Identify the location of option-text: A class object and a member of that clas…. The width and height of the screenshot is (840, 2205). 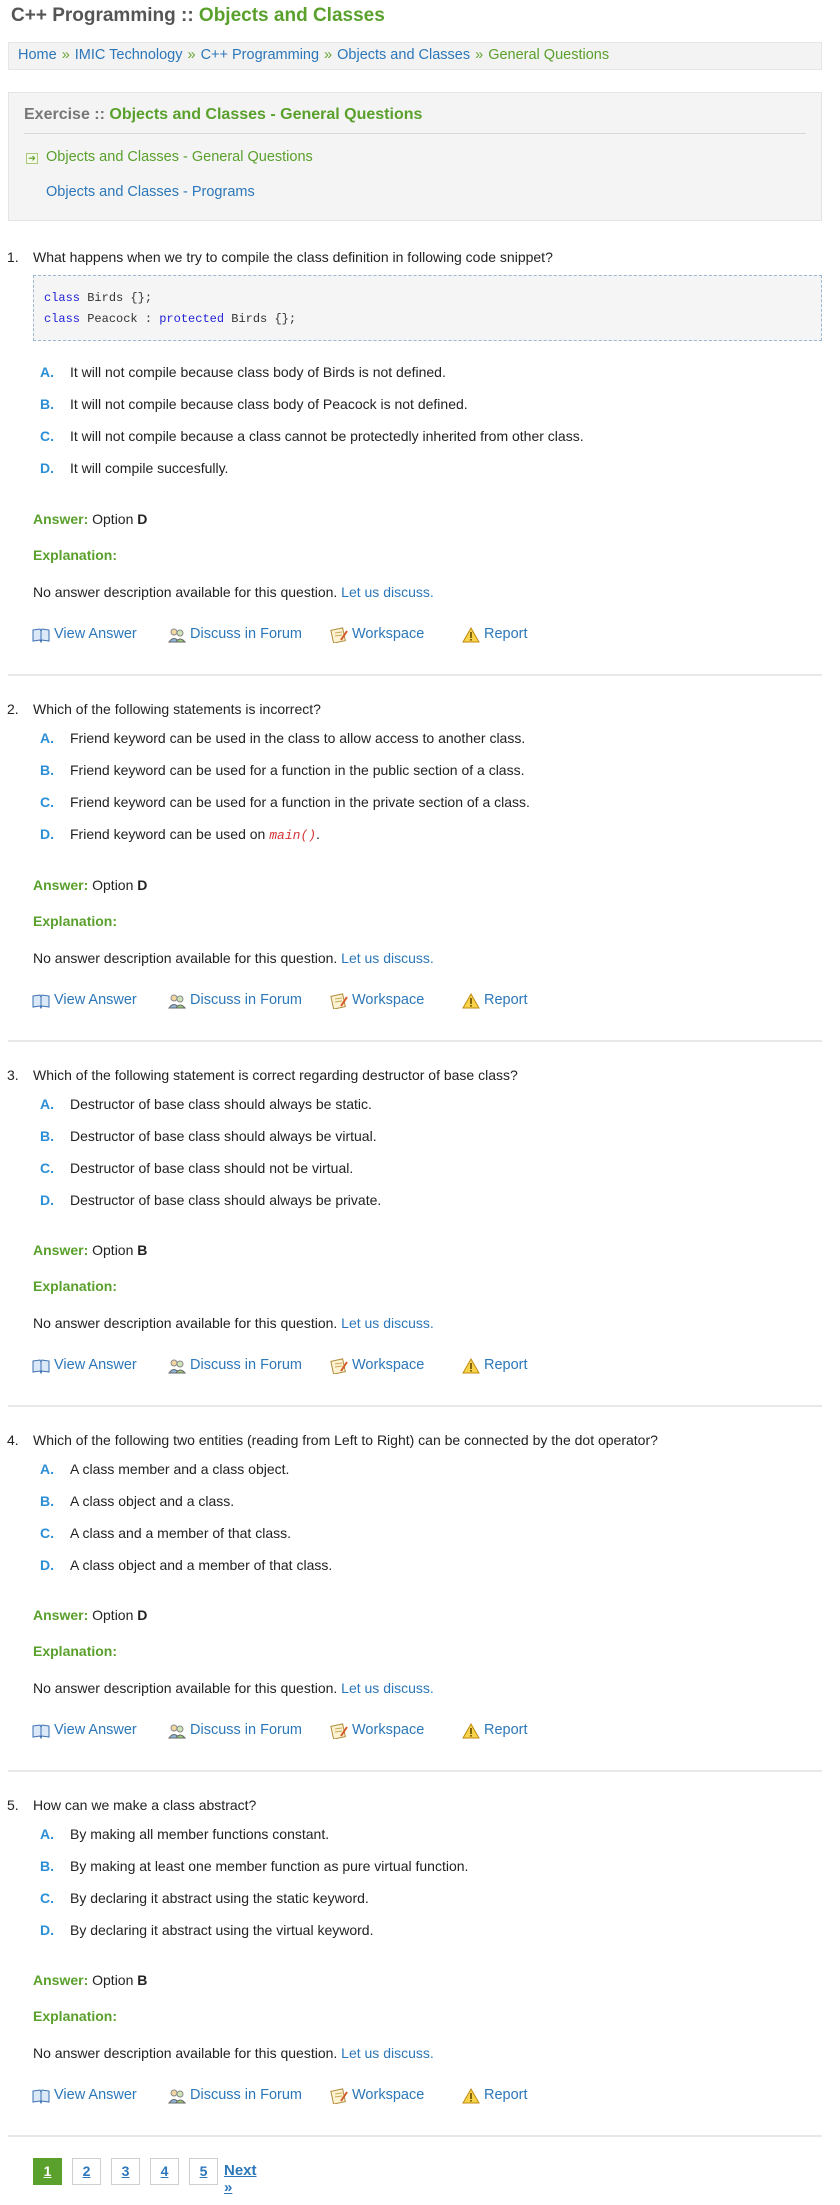
(201, 1565).